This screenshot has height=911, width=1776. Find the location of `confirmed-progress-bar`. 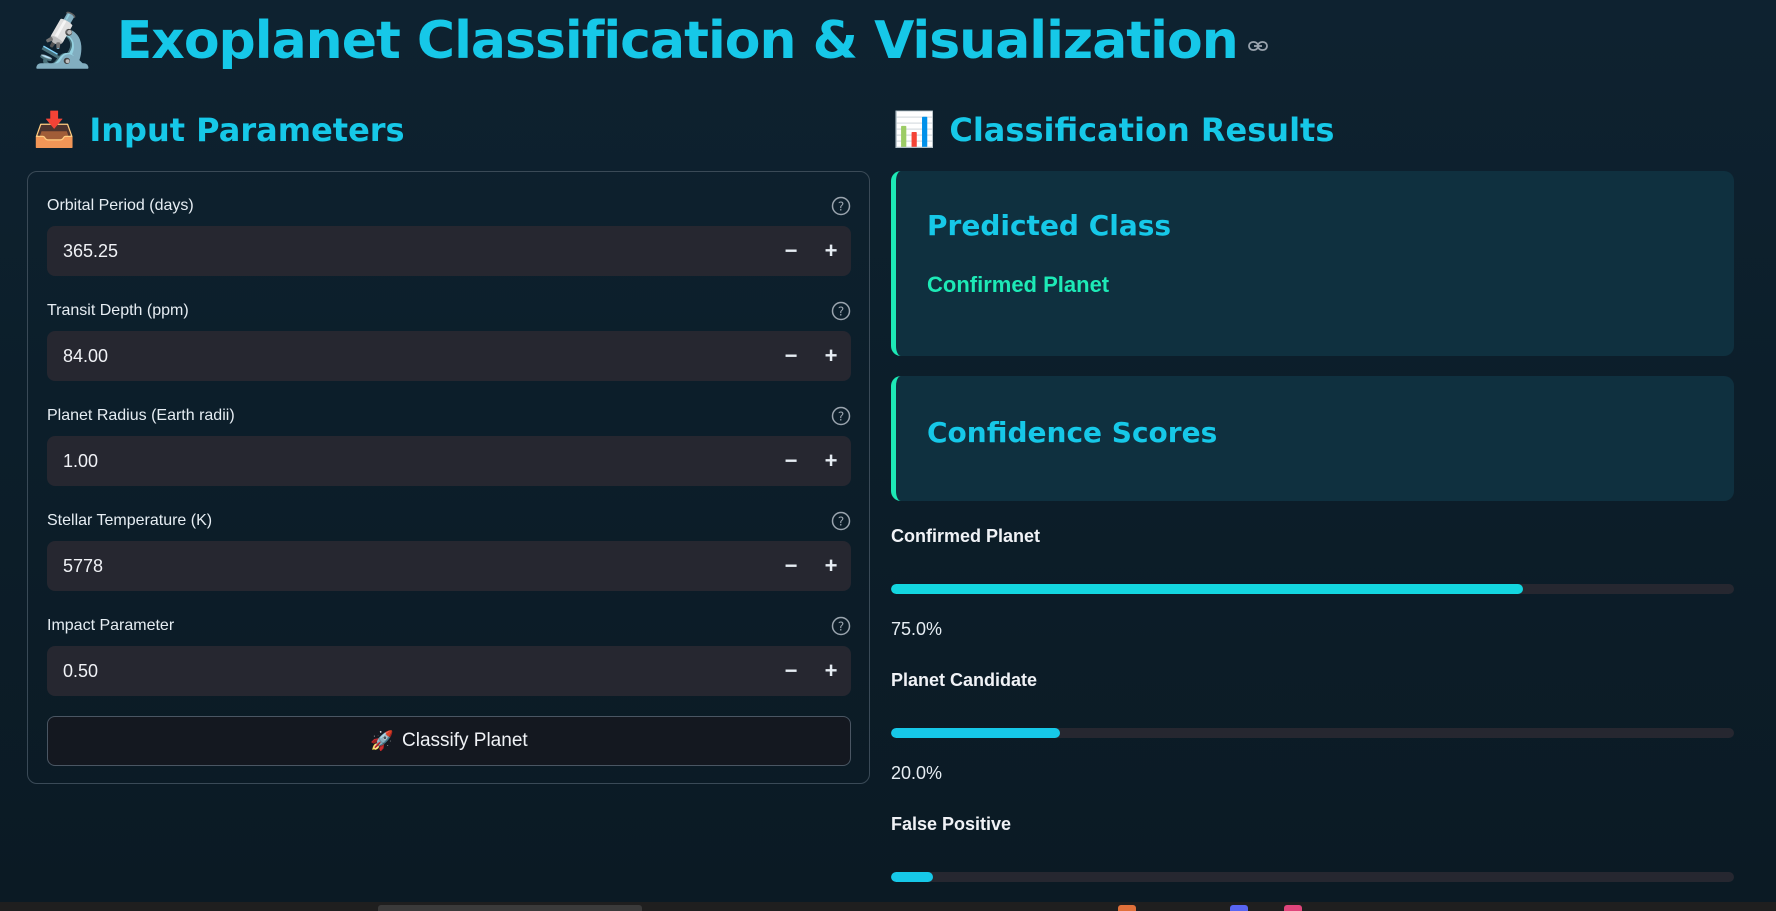

confirmed-progress-bar is located at coordinates (1312, 589).